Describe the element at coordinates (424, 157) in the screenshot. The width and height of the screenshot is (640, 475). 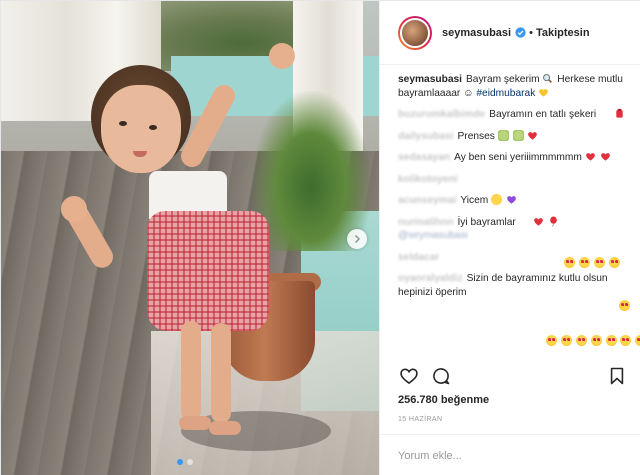
I see `comment-username: sedasayan` at that location.